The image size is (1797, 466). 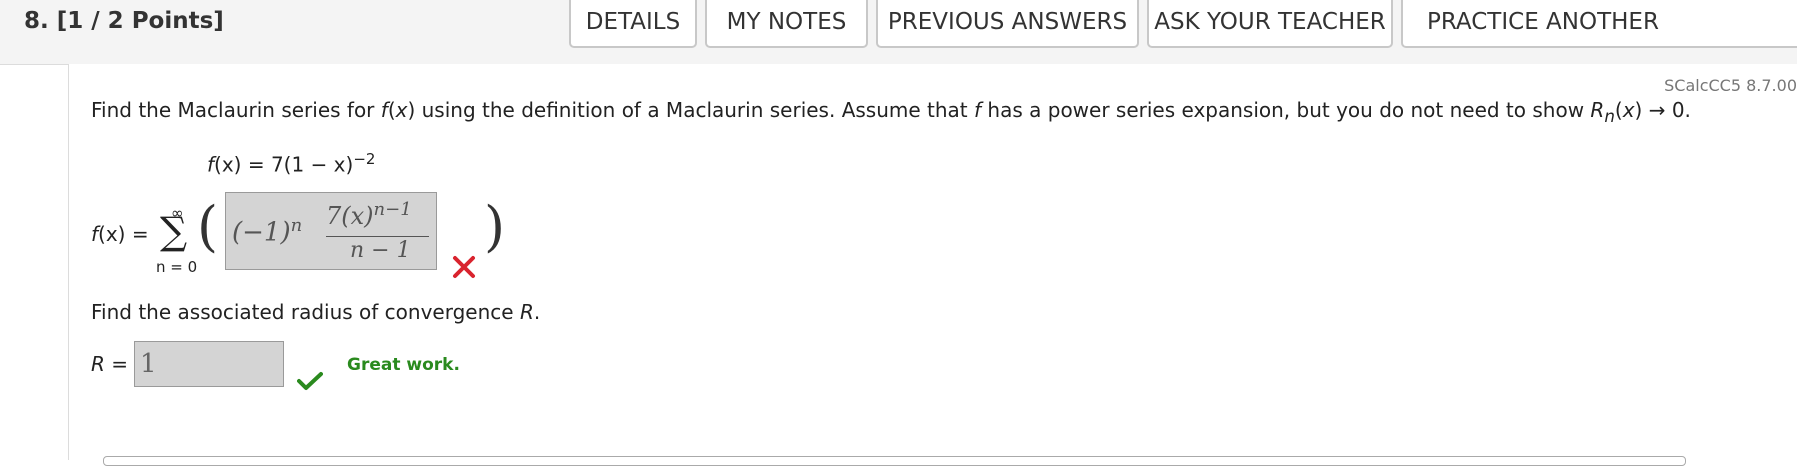 What do you see at coordinates (464, 267) in the screenshot?
I see `incorrect-x-icon` at bounding box center [464, 267].